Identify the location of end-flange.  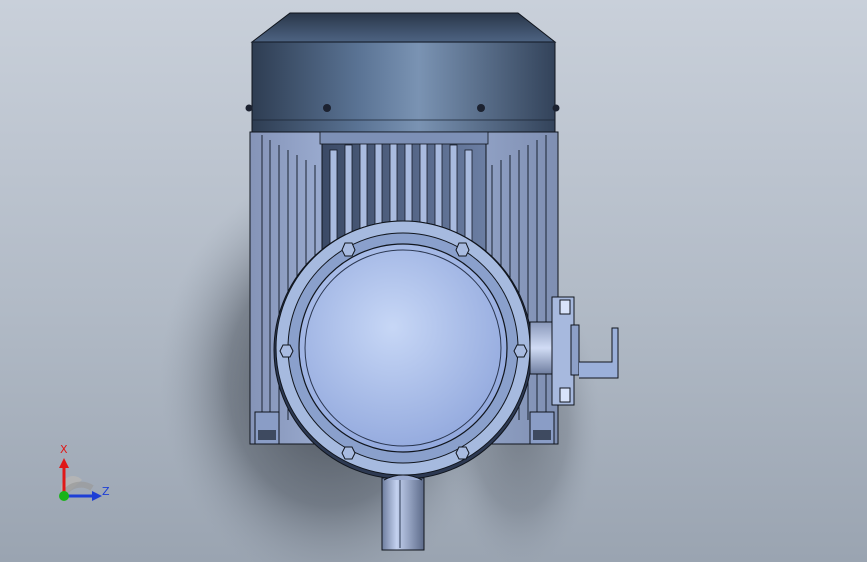
(403, 350).